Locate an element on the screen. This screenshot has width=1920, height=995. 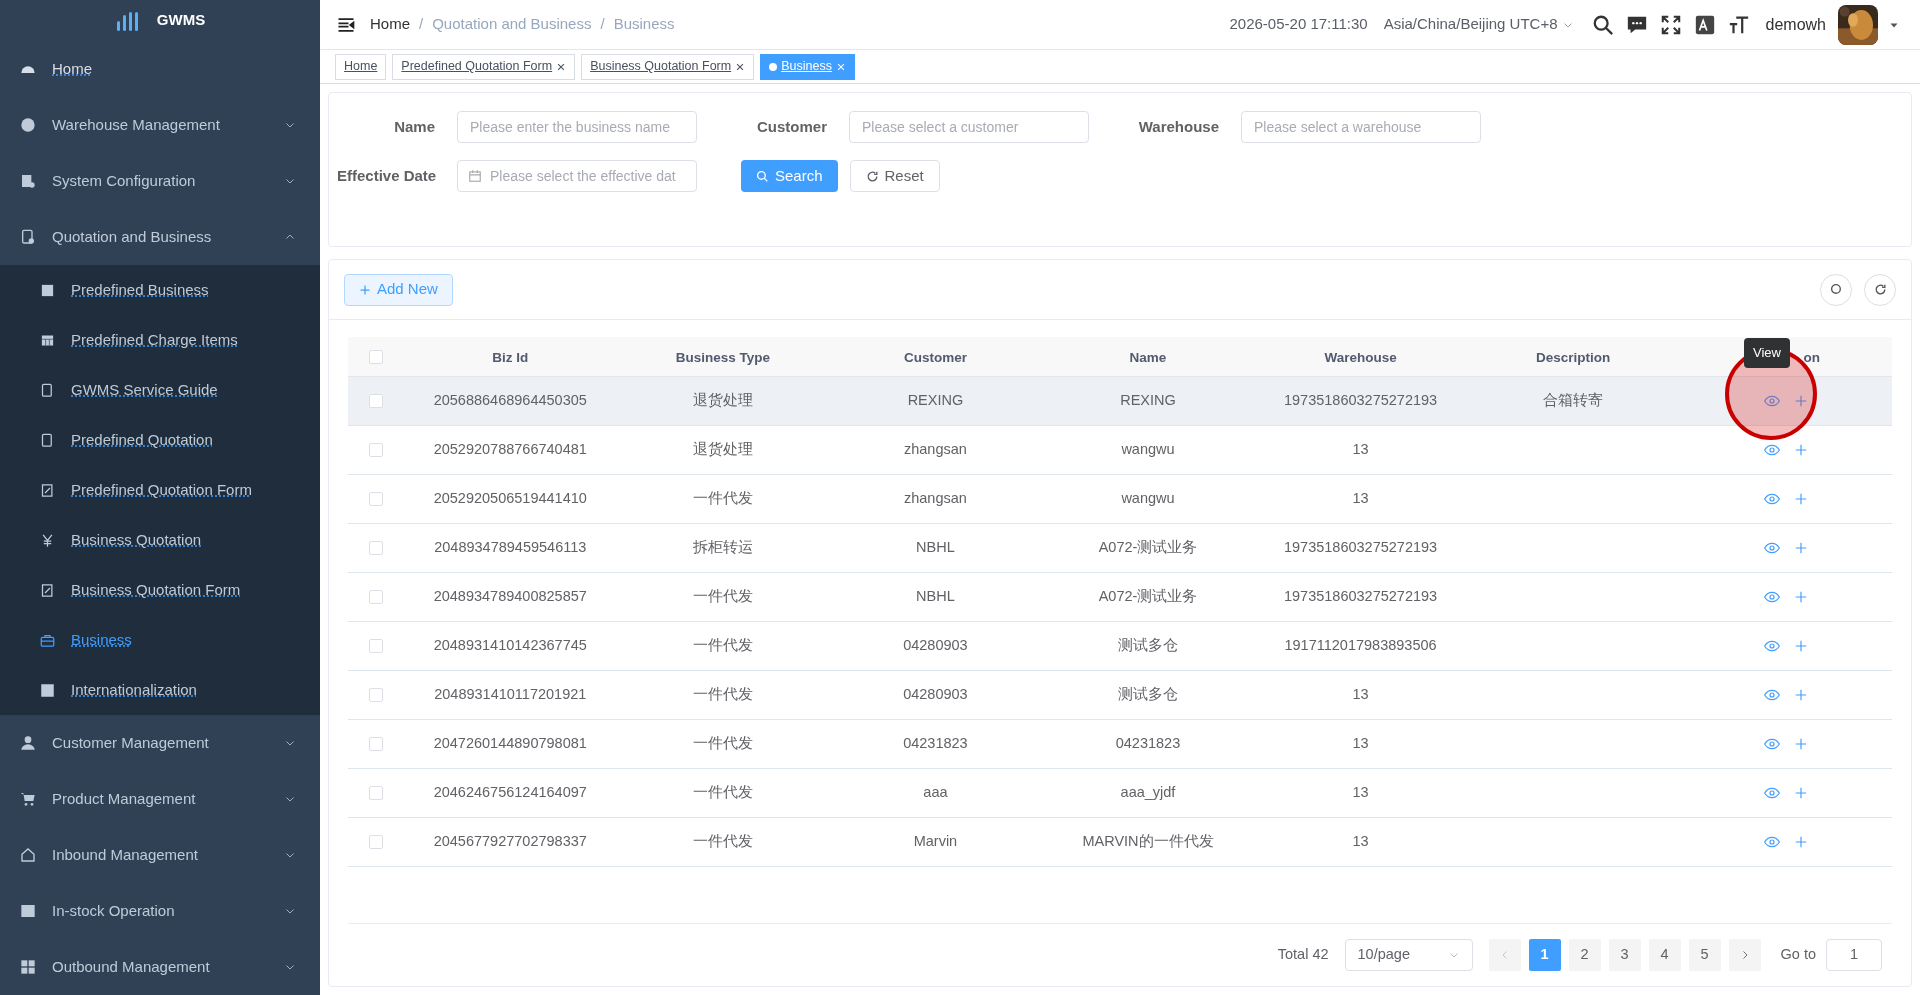
input-field: Please select a warehouse is located at coordinates (1361, 127).